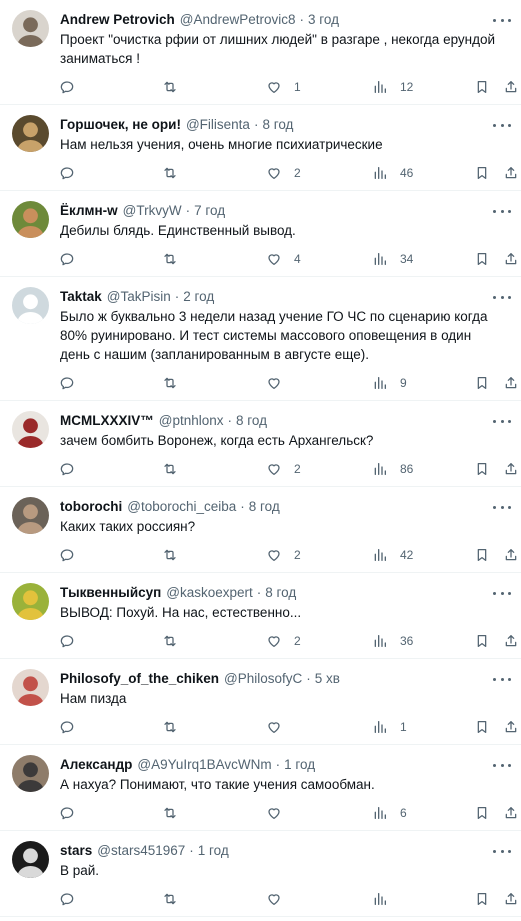  Describe the element at coordinates (91, 507) in the screenshot. I see `display-name: toborochi` at that location.